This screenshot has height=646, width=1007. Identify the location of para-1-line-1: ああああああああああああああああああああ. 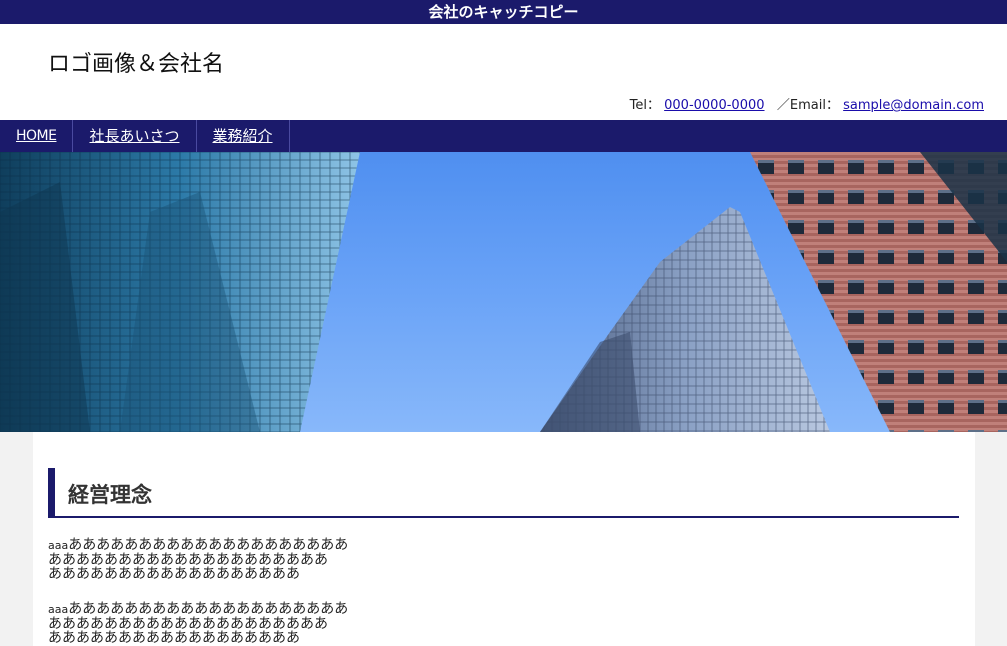
(208, 545).